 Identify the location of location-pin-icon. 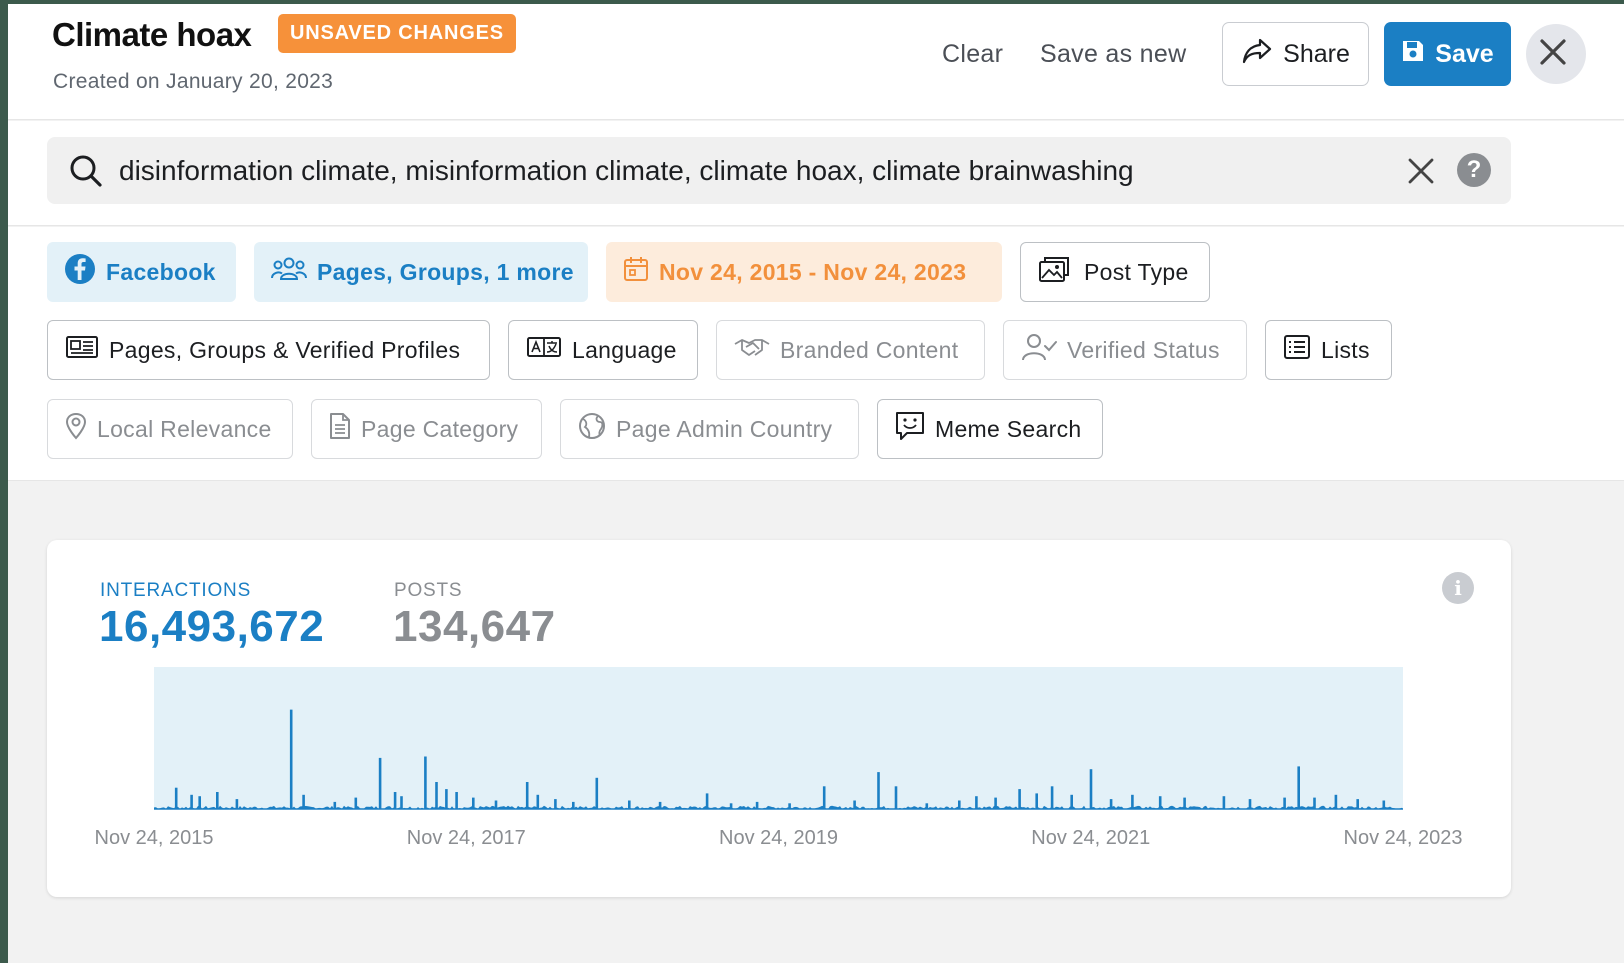
(76, 429).